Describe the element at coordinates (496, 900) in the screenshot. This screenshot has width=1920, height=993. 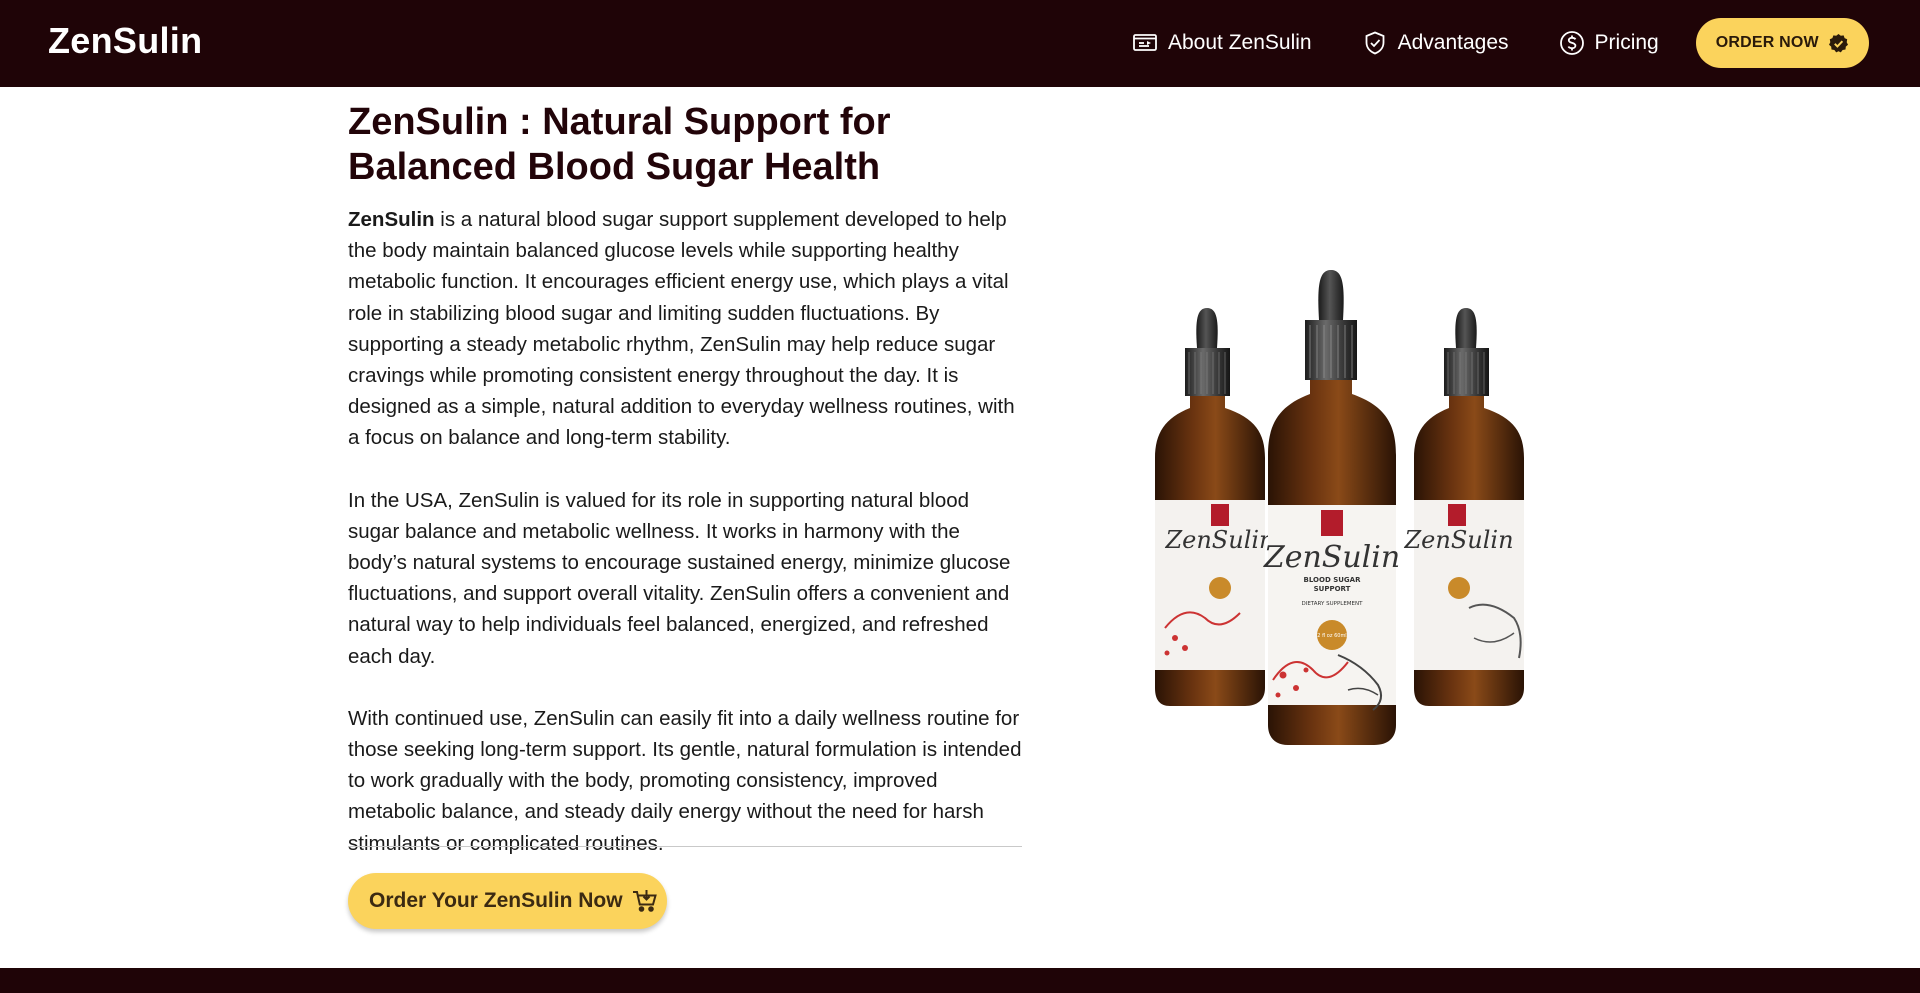
I see `order-zensulin-label: Order Your ZenSulin Now` at that location.